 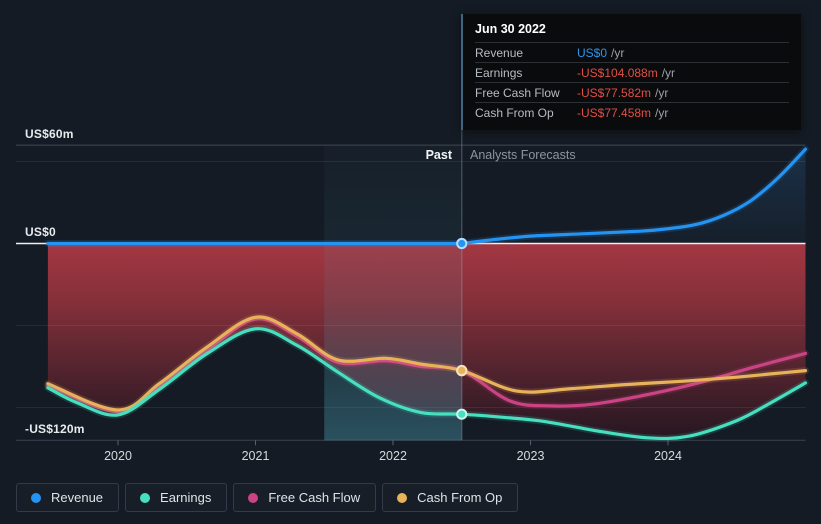 I want to click on cash-from-op-marker, so click(x=462, y=370).